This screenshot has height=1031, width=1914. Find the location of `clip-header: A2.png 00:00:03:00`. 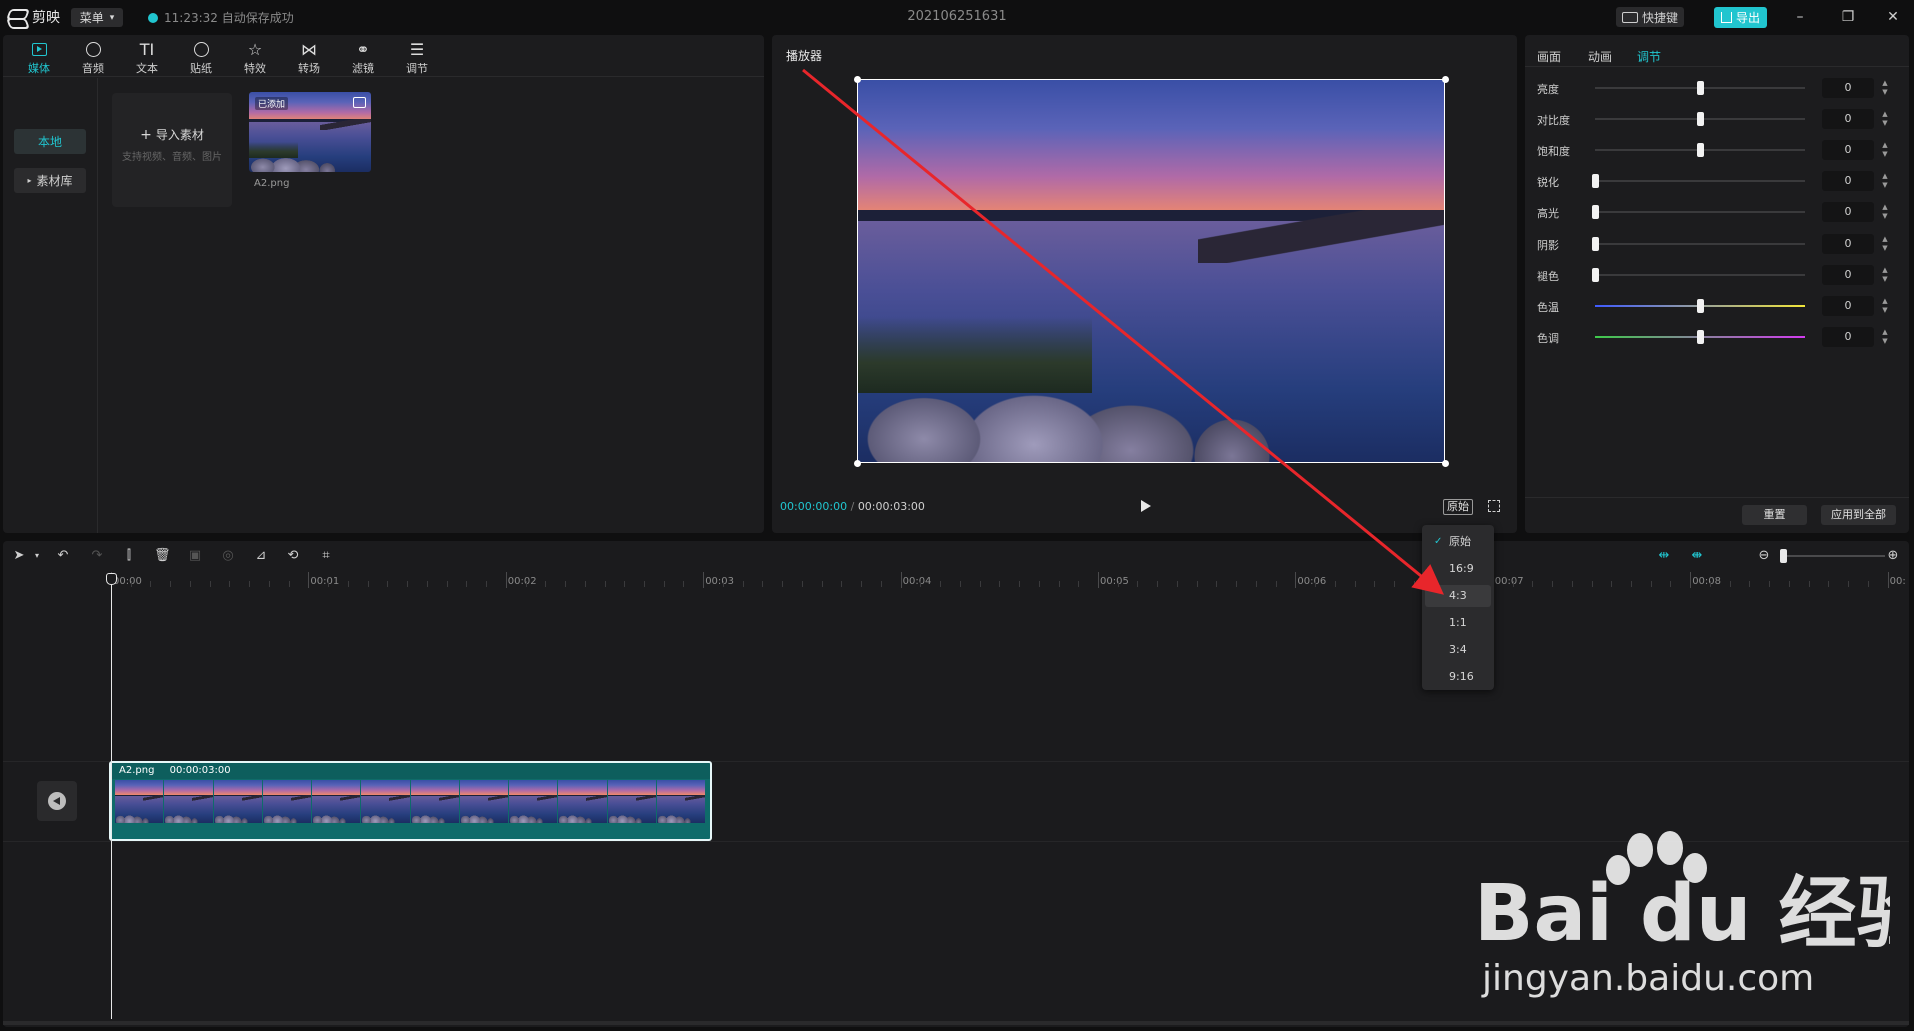

clip-header: A2.png 00:00:03:00 is located at coordinates (410, 771).